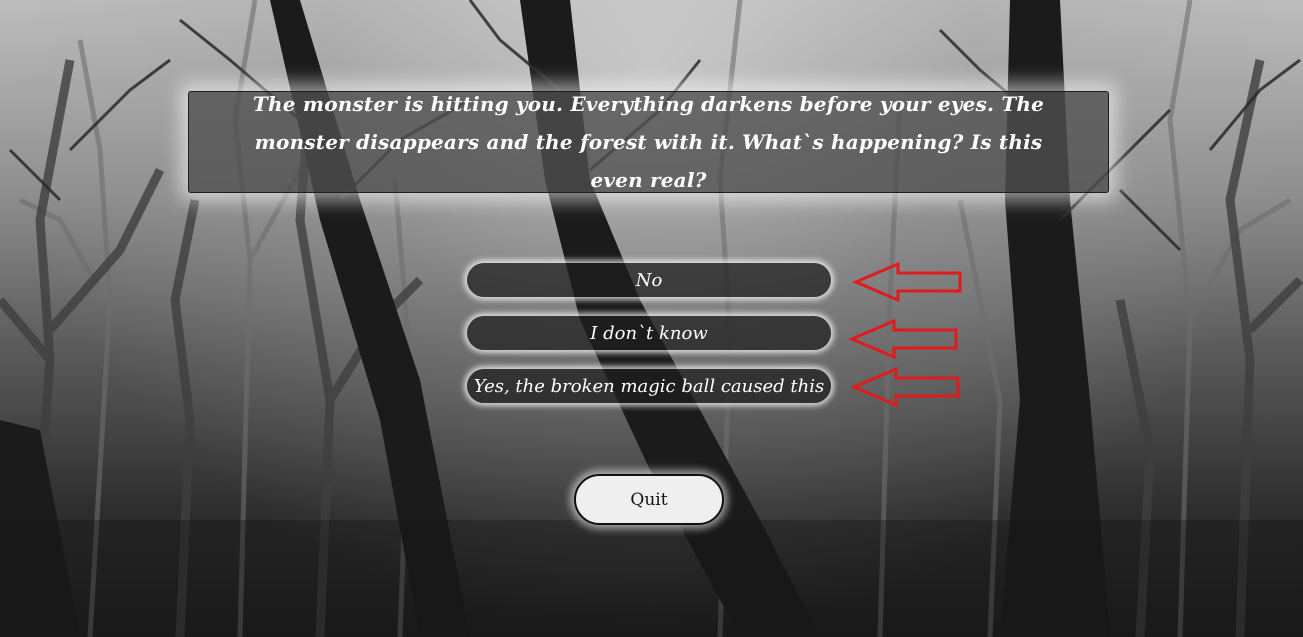 The height and width of the screenshot is (637, 1303). Describe the element at coordinates (649, 386) in the screenshot. I see `choice-button-yes-magic-ball: Yes, the broken magic ball caused this` at that location.